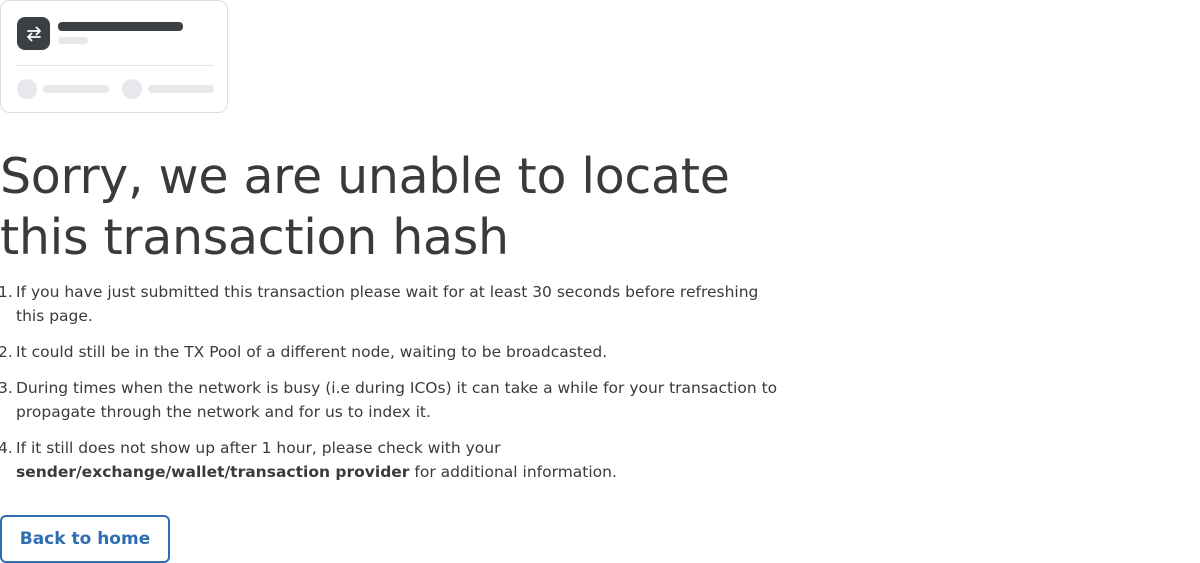 The image size is (1200, 563). What do you see at coordinates (513, 472) in the screenshot?
I see `list-item-text-after: for additional information.` at bounding box center [513, 472].